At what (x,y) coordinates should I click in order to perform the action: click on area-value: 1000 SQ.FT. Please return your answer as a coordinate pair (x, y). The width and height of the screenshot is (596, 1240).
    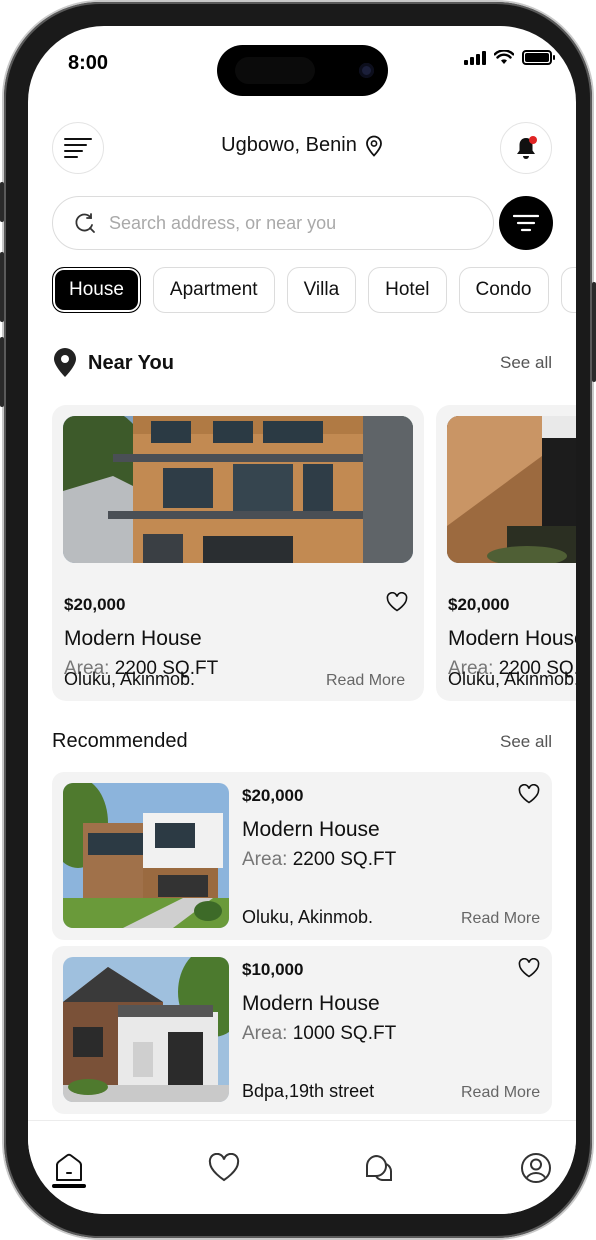
    Looking at the image, I should click on (344, 1033).